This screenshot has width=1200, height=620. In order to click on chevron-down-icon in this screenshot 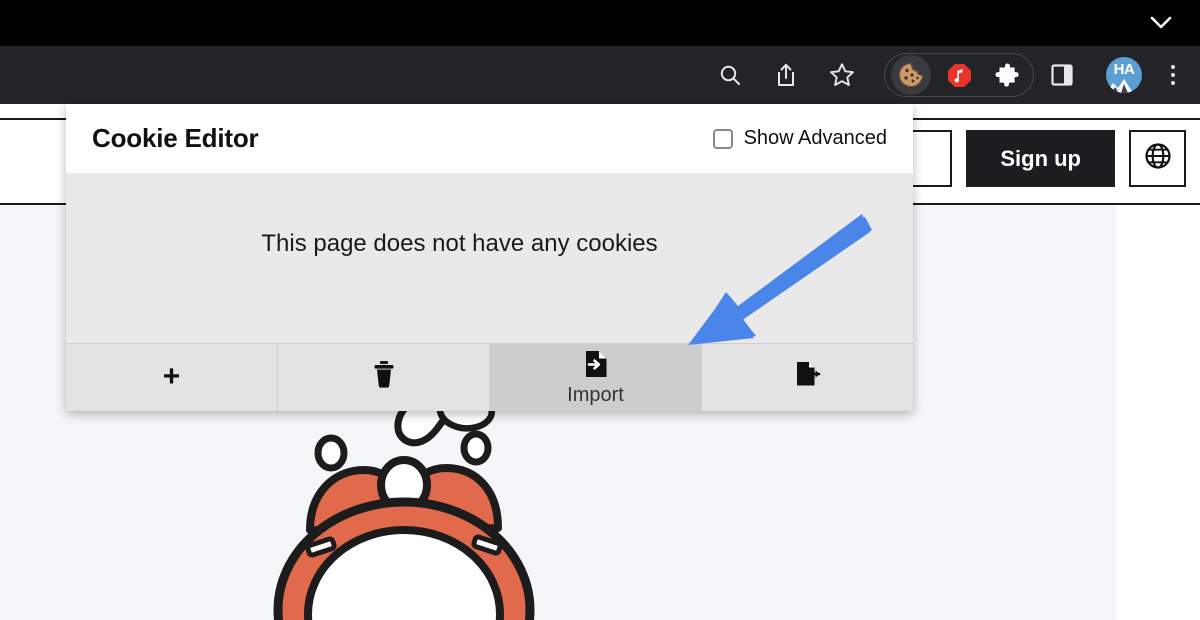, I will do `click(1161, 23)`.